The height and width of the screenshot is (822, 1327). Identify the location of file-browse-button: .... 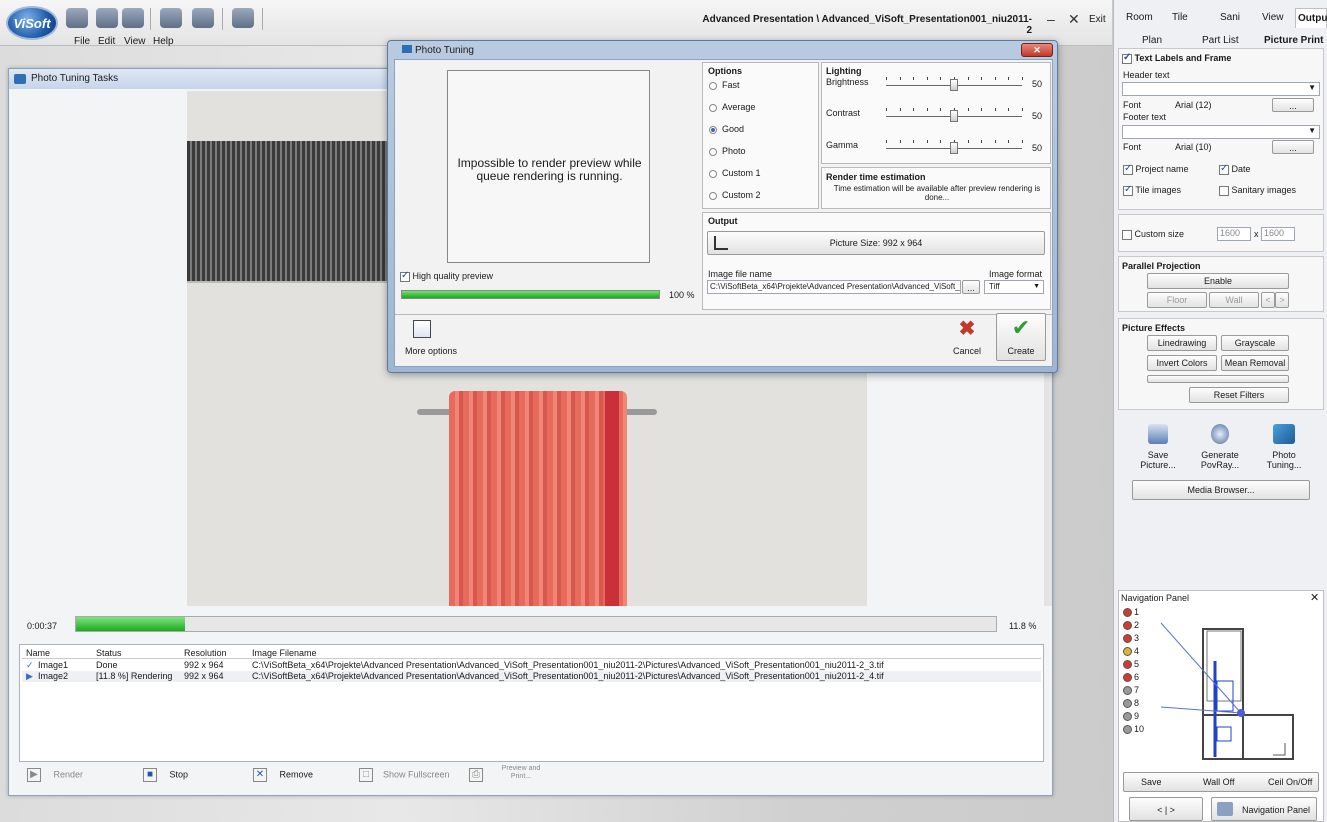
(971, 287).